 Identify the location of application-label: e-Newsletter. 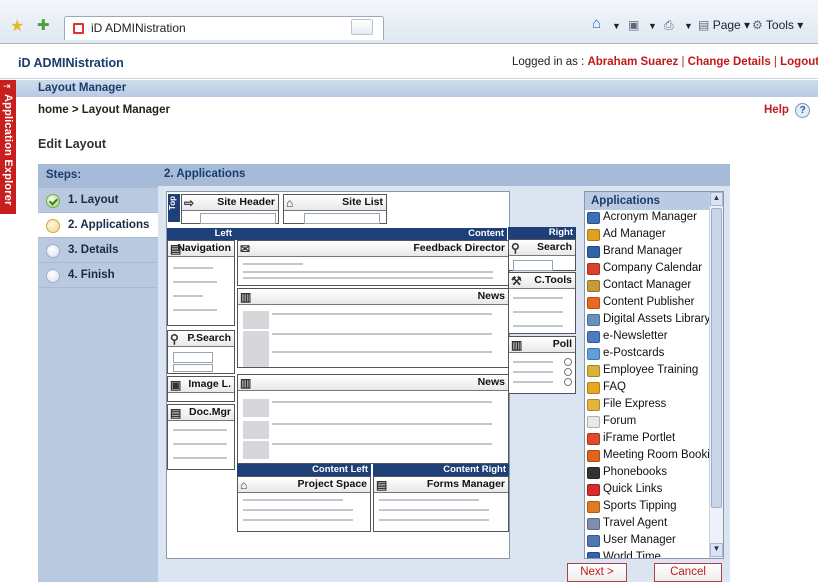
(635, 336).